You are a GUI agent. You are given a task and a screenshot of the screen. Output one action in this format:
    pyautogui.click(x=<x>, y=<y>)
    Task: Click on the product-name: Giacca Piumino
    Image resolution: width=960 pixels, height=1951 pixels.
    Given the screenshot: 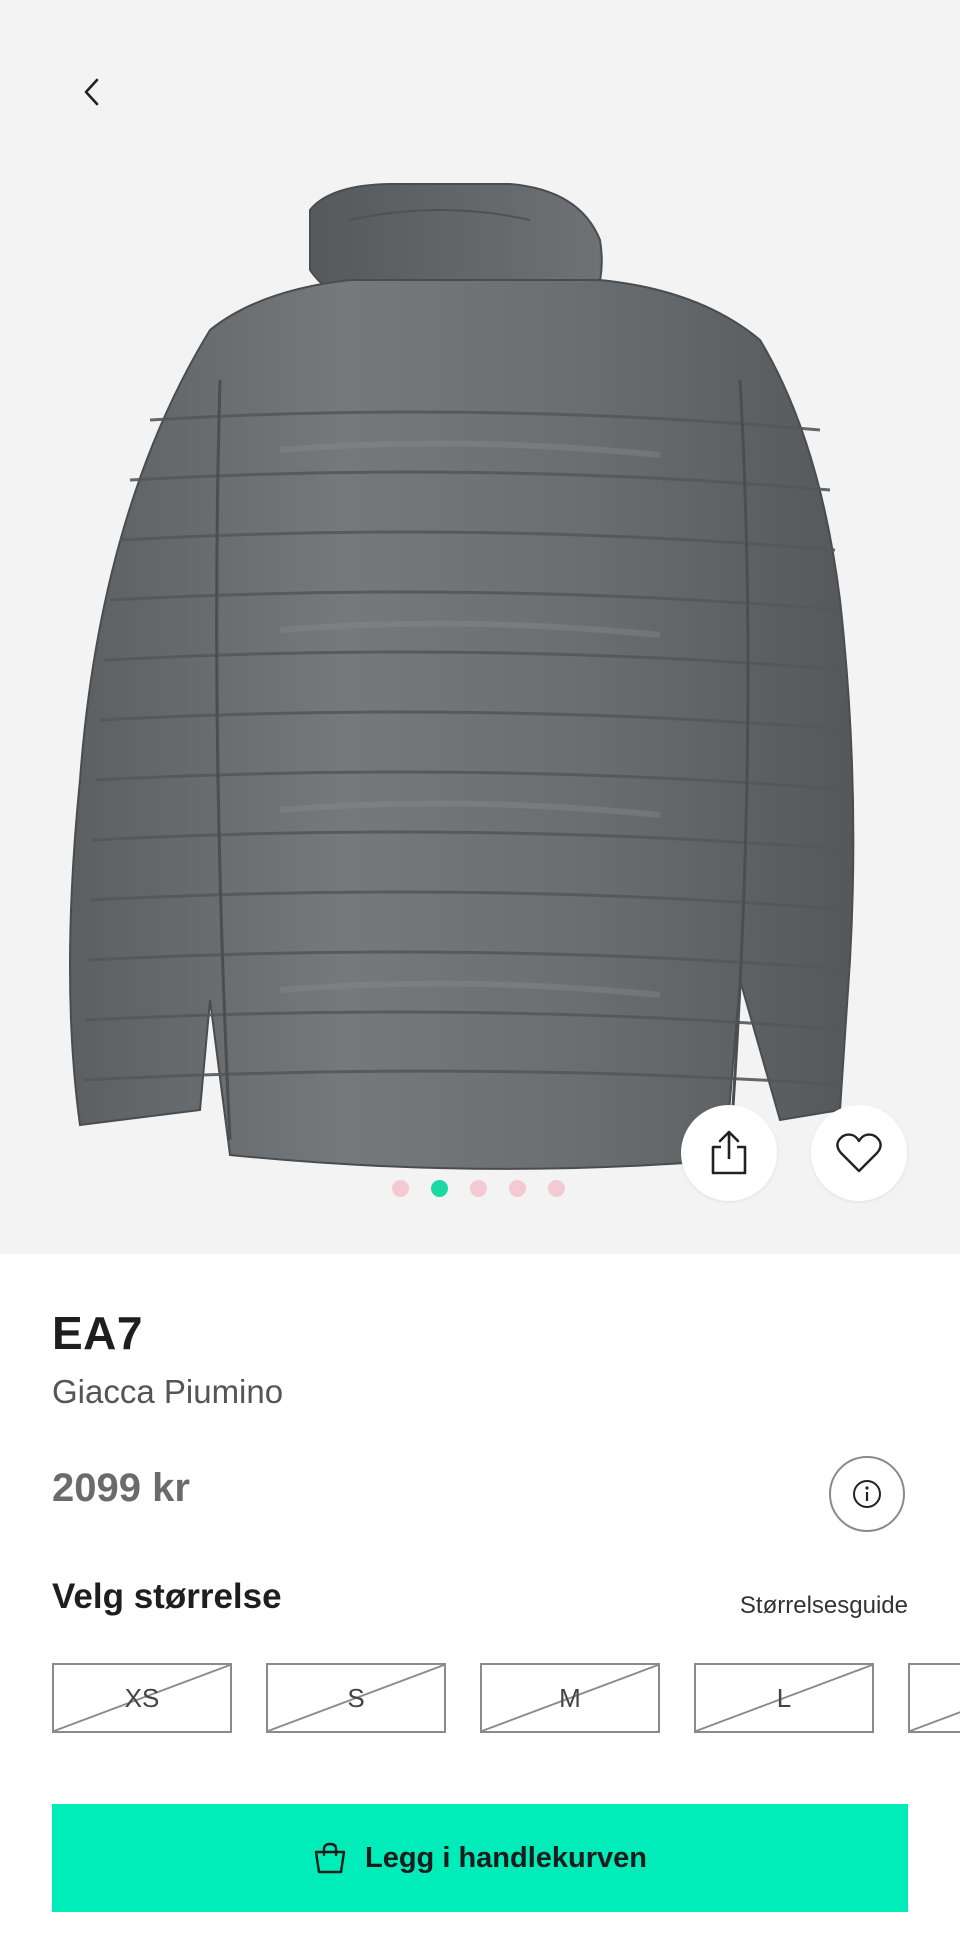 What is the action you would take?
    pyautogui.click(x=168, y=1391)
    